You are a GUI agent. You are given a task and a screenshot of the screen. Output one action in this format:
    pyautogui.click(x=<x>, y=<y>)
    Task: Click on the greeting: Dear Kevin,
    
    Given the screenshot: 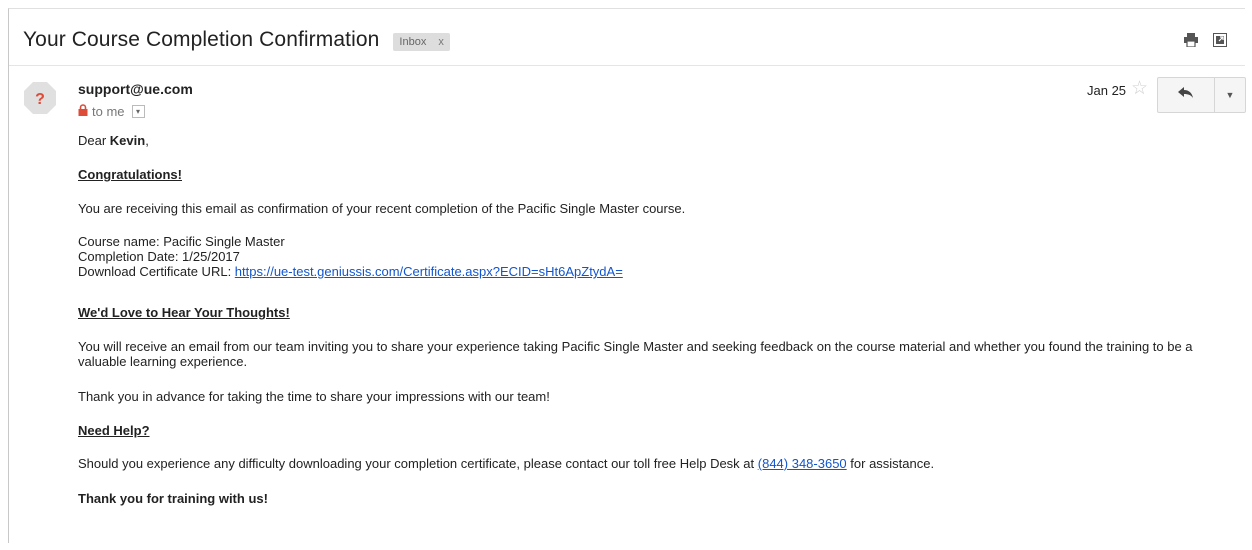 What is the action you would take?
    pyautogui.click(x=113, y=140)
    